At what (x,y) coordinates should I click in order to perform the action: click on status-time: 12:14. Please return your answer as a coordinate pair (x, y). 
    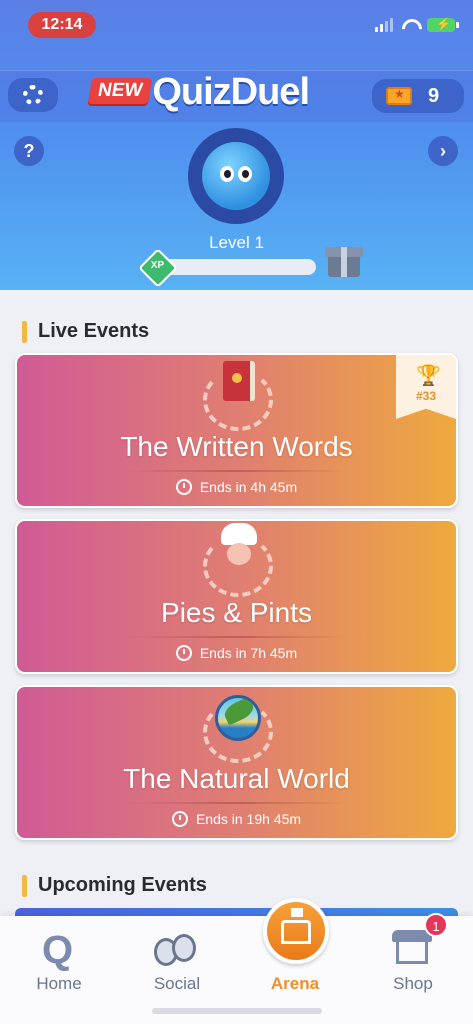
    Looking at the image, I should click on (62, 25).